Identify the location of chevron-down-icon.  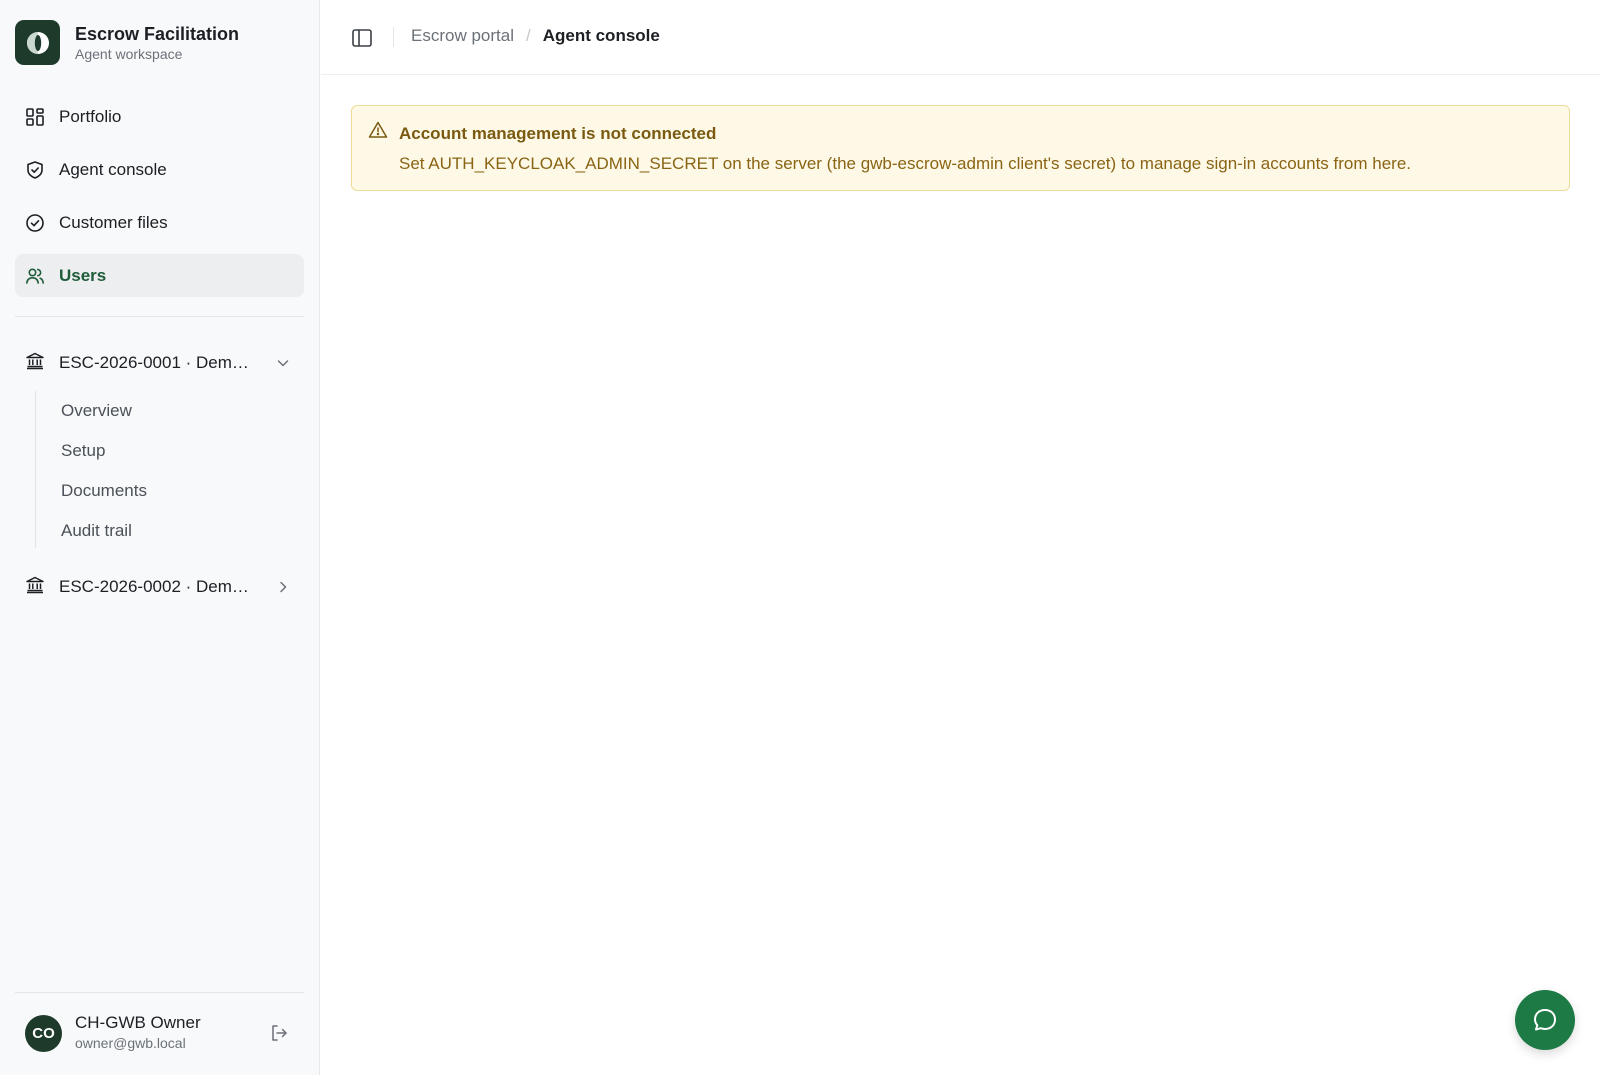
(283, 363).